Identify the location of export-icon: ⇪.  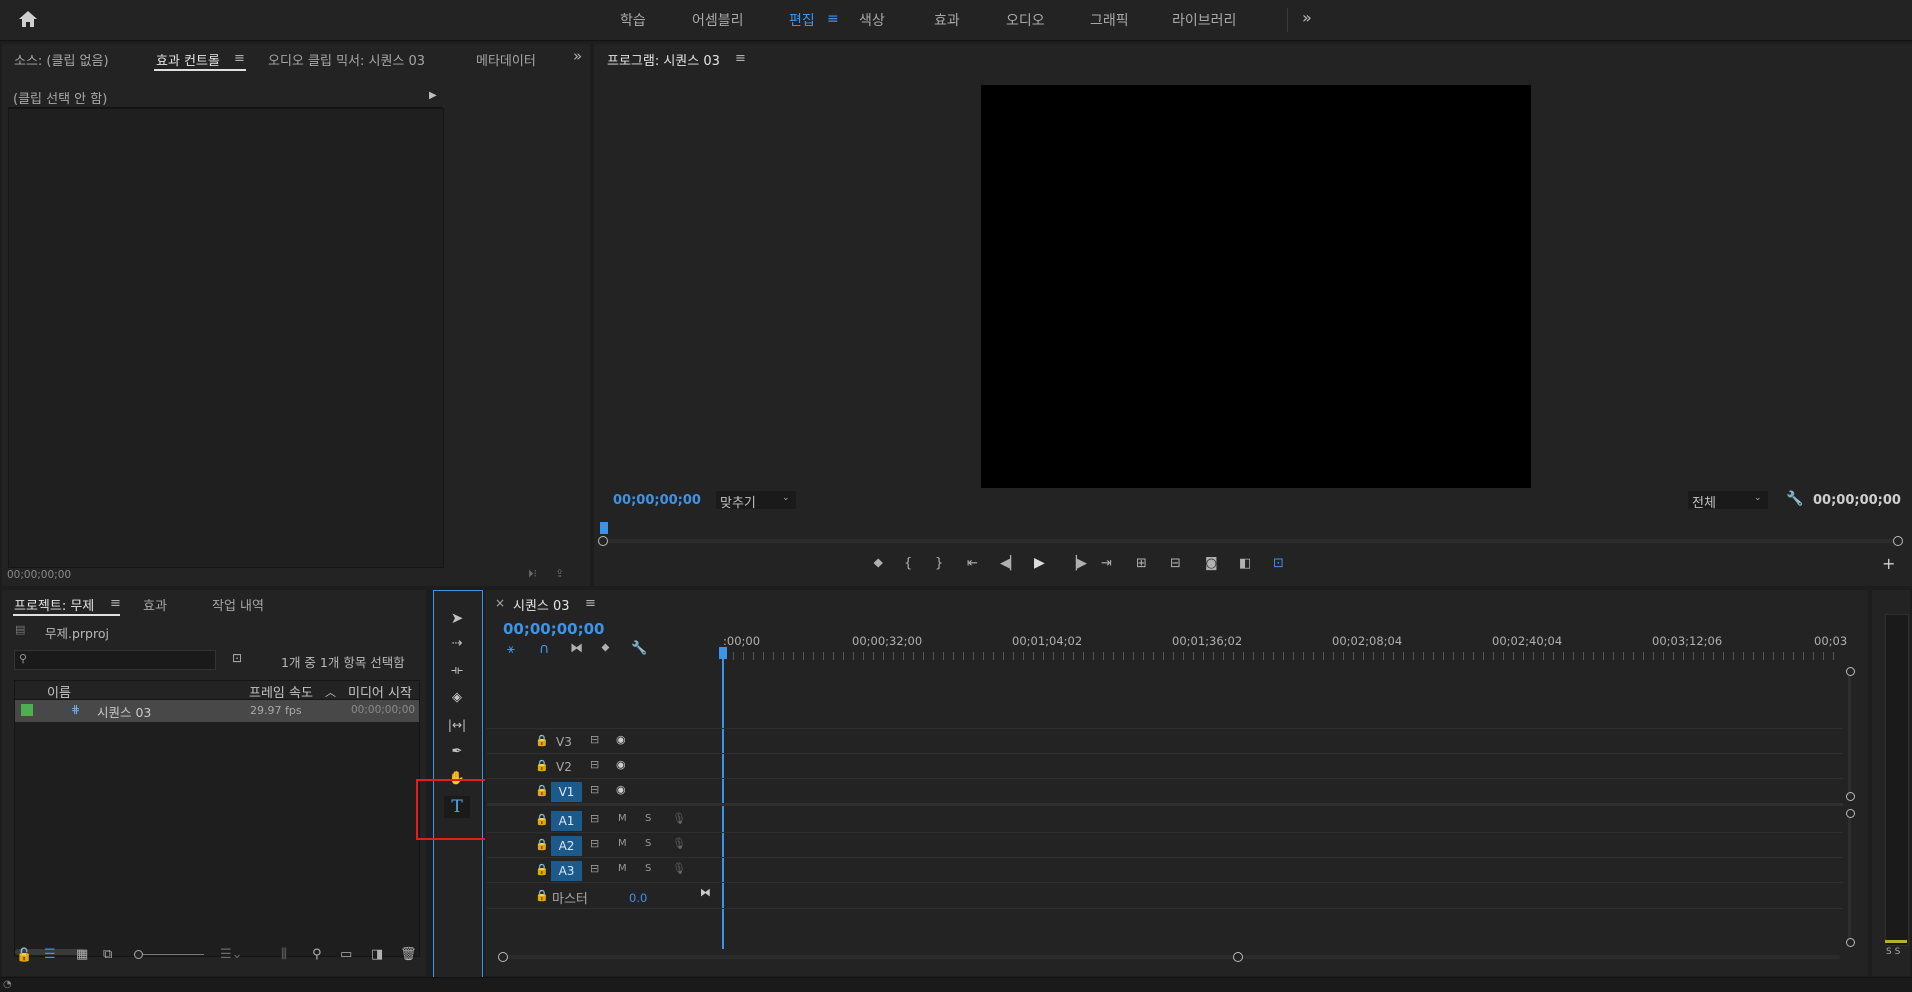
(559, 573).